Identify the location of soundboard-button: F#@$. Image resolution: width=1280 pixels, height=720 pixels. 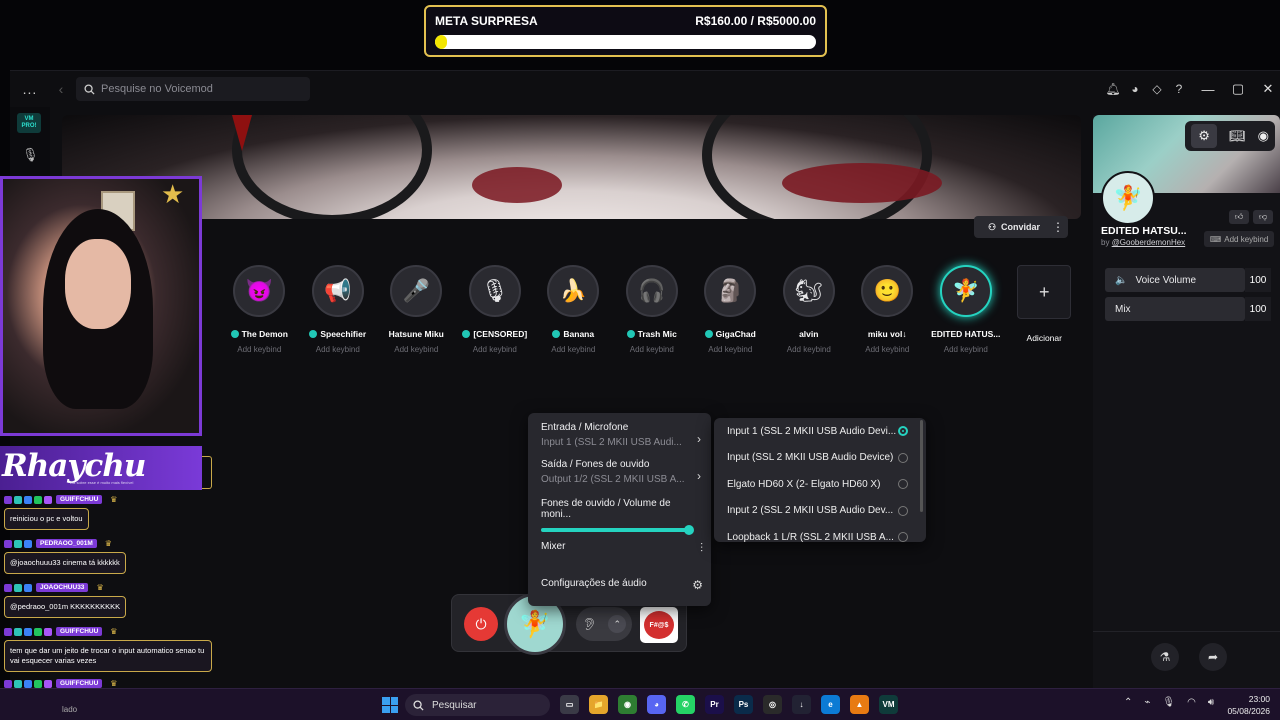
(659, 625).